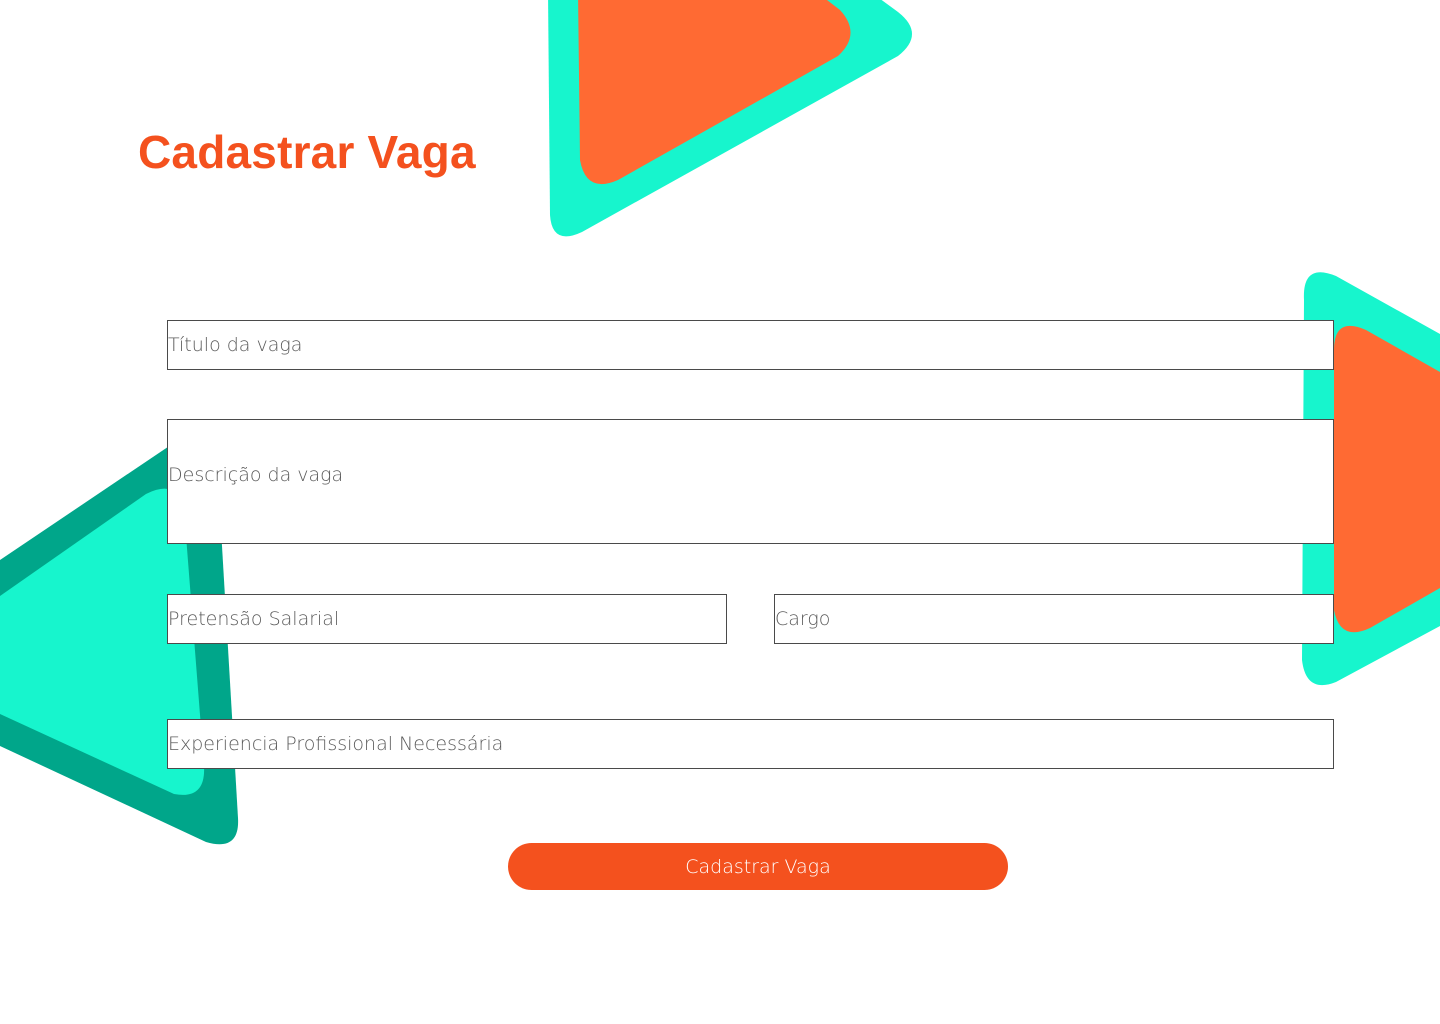 This screenshot has height=1024, width=1440. I want to click on right-triangle-inner, so click(1387, 479).